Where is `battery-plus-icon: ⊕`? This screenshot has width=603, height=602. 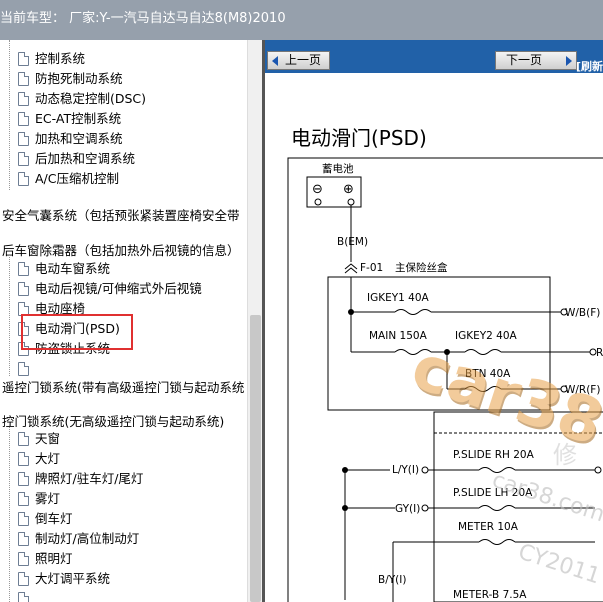 battery-plus-icon: ⊕ is located at coordinates (348, 189).